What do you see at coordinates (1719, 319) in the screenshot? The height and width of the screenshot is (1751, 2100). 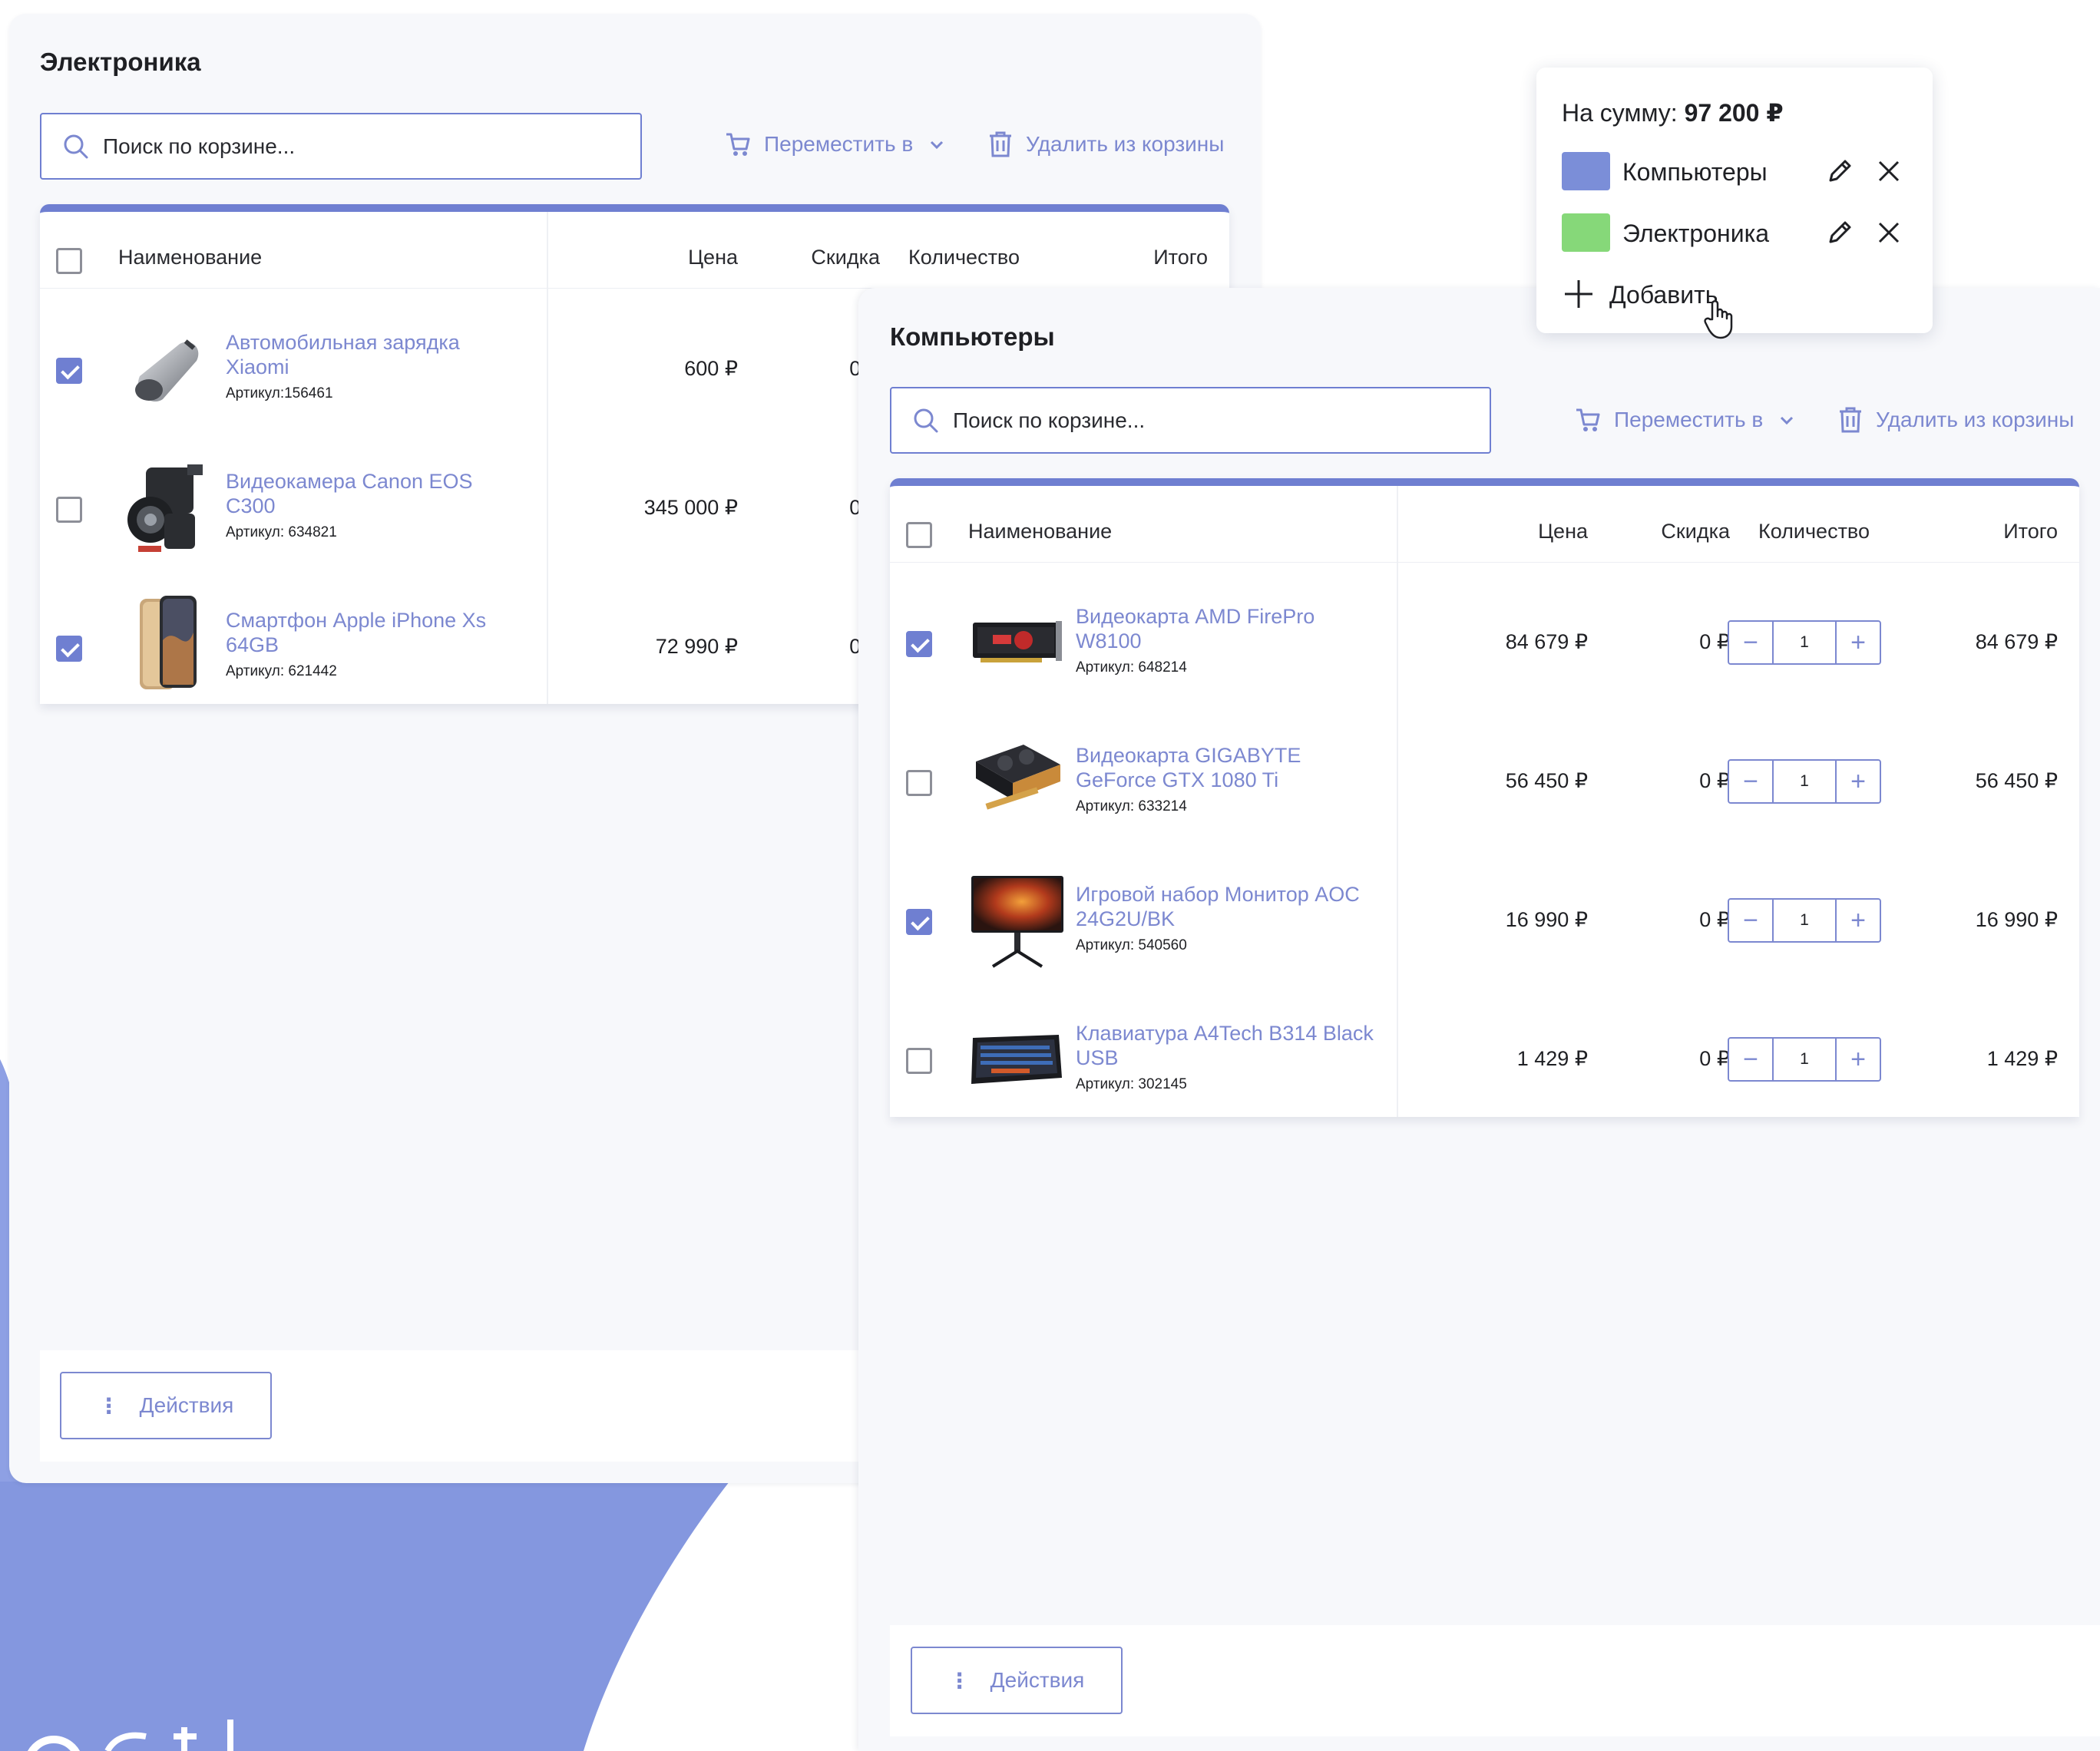 I see `hand-cursor-icon` at bounding box center [1719, 319].